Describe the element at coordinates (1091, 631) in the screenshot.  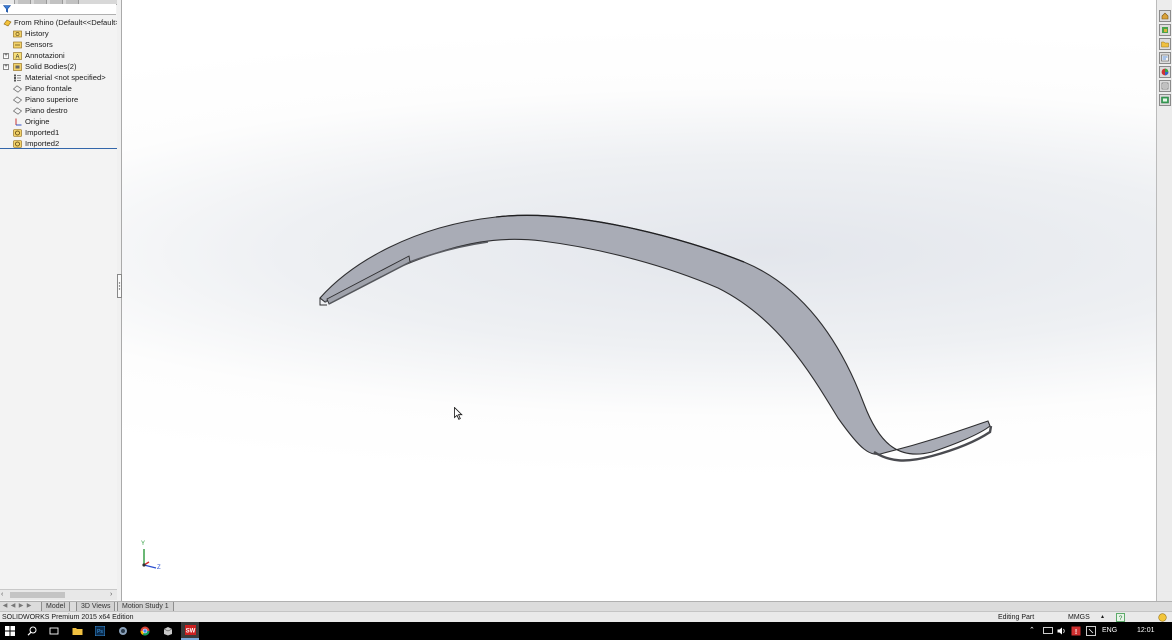
I see `notification-flag-icon` at that location.